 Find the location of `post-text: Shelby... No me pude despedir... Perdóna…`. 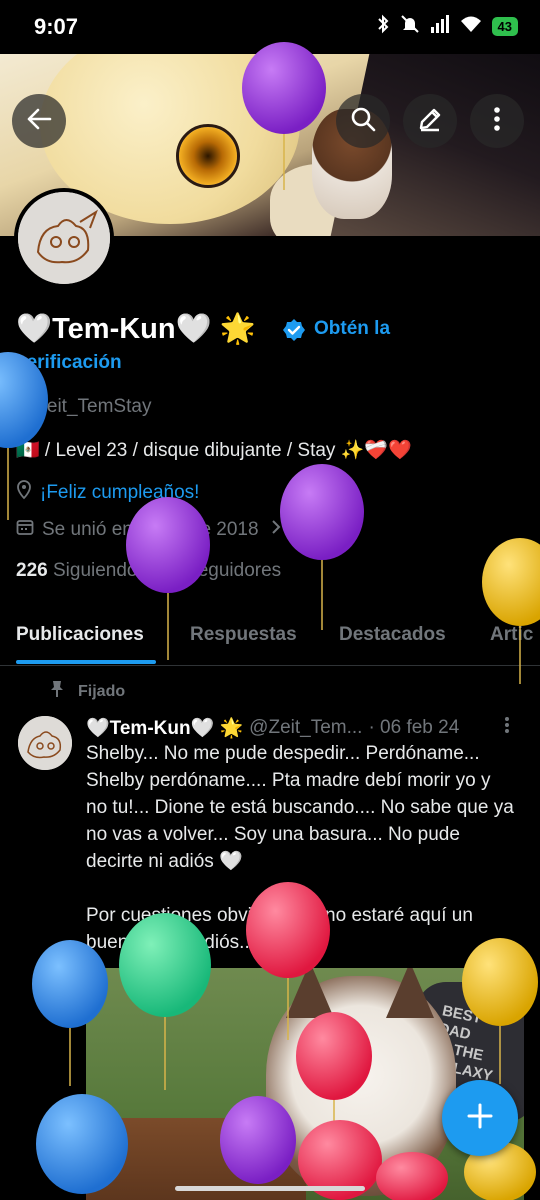

post-text: Shelby... No me pude despedir... Perdóna… is located at coordinates (300, 848).